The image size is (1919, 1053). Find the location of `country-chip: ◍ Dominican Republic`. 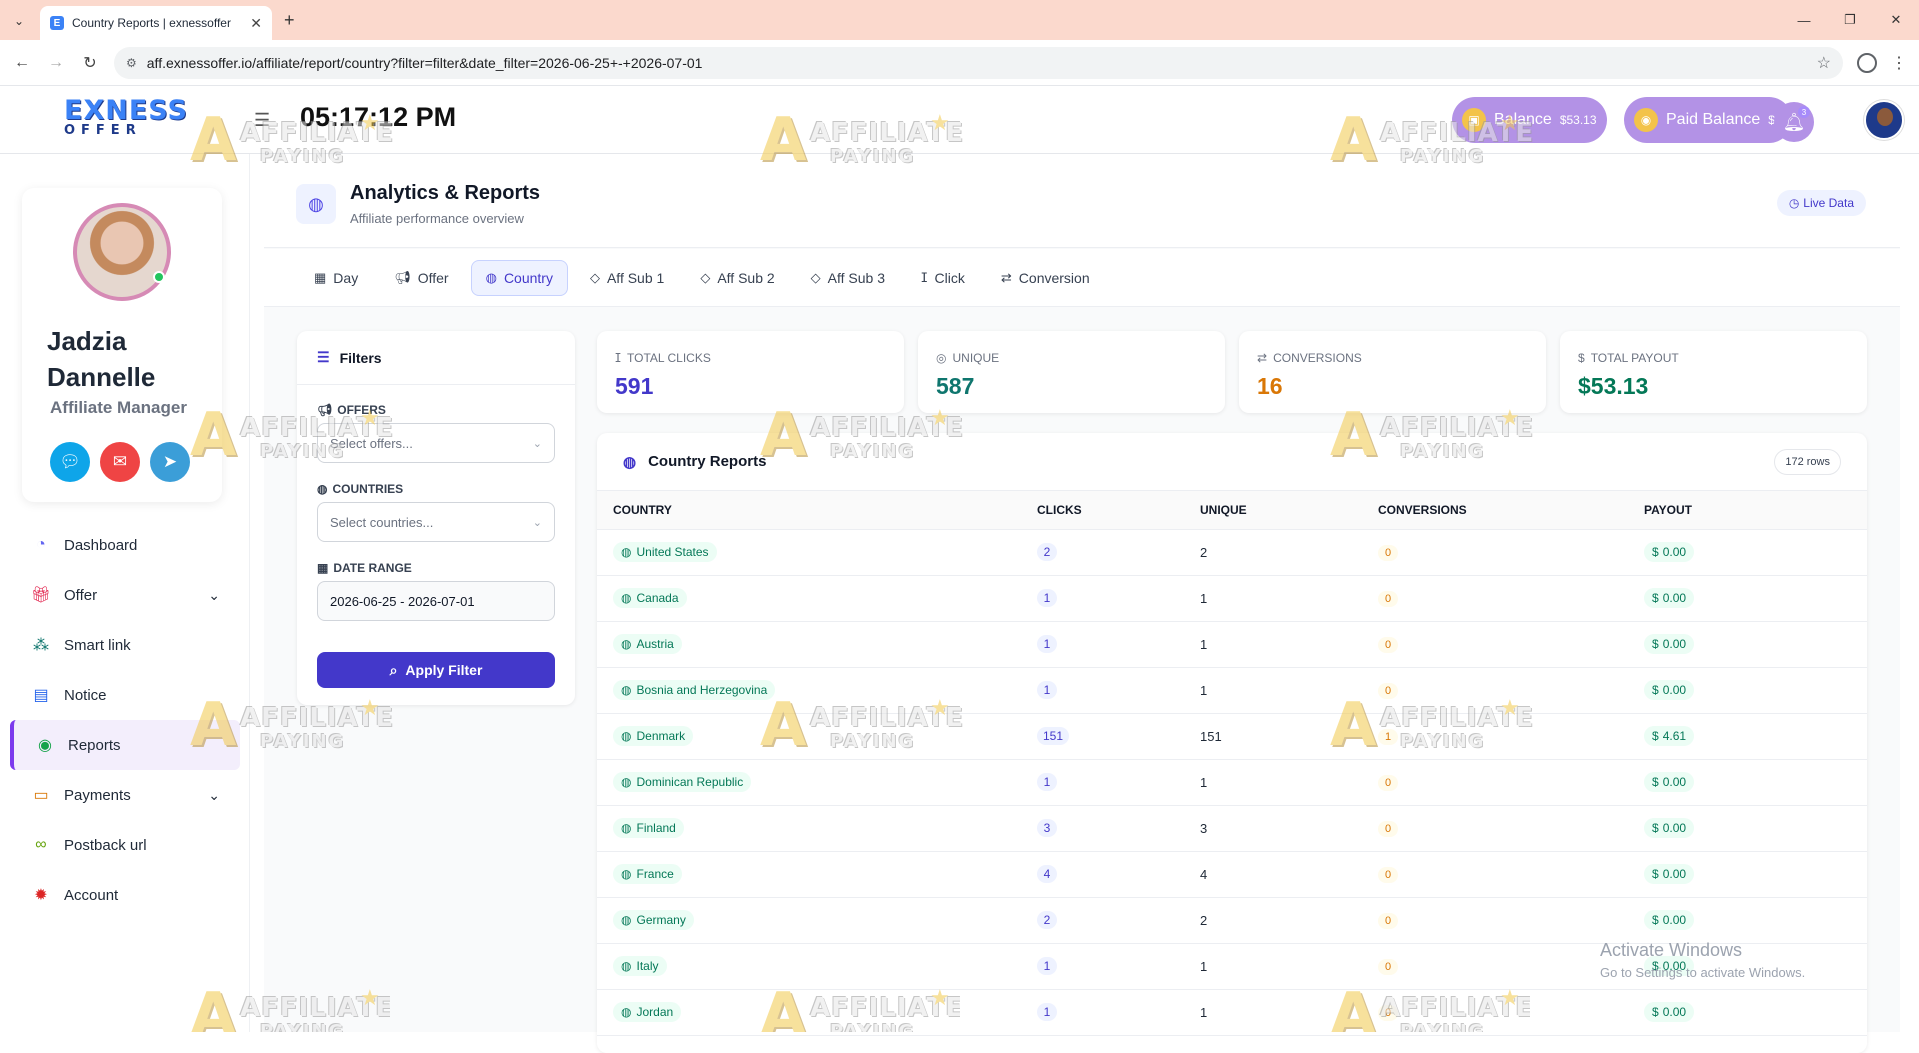

country-chip: ◍ Dominican Republic is located at coordinates (682, 782).